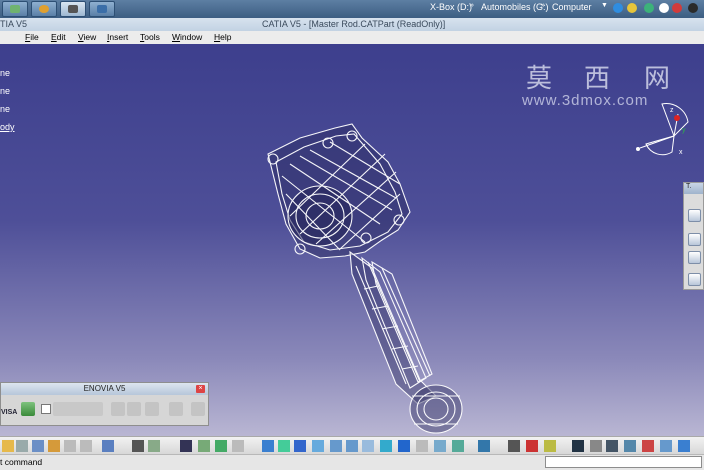 The width and height of the screenshot is (704, 470). Describe the element at coordinates (300, 446) in the screenshot. I see `pan-icon` at that location.